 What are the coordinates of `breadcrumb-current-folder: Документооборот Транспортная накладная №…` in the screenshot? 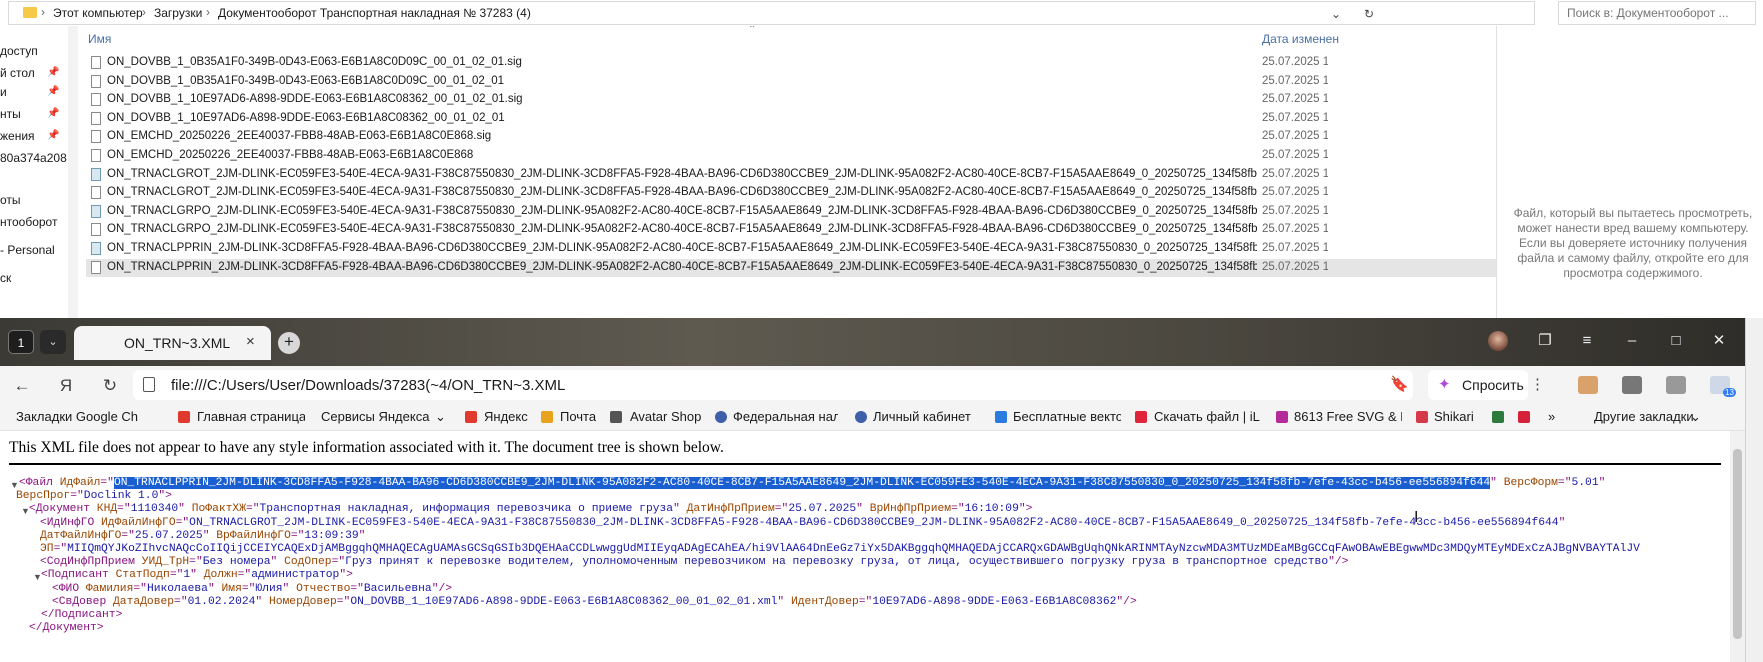 It's located at (374, 13).